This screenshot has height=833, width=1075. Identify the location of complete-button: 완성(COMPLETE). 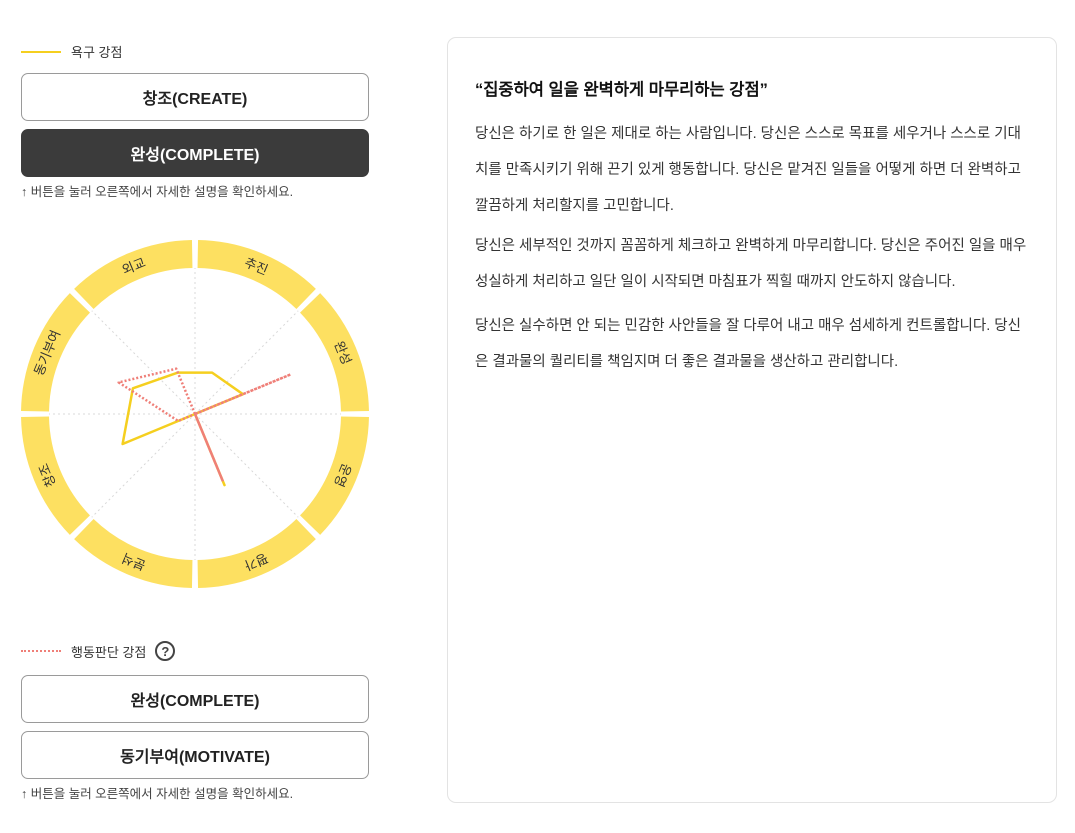
(195, 153).